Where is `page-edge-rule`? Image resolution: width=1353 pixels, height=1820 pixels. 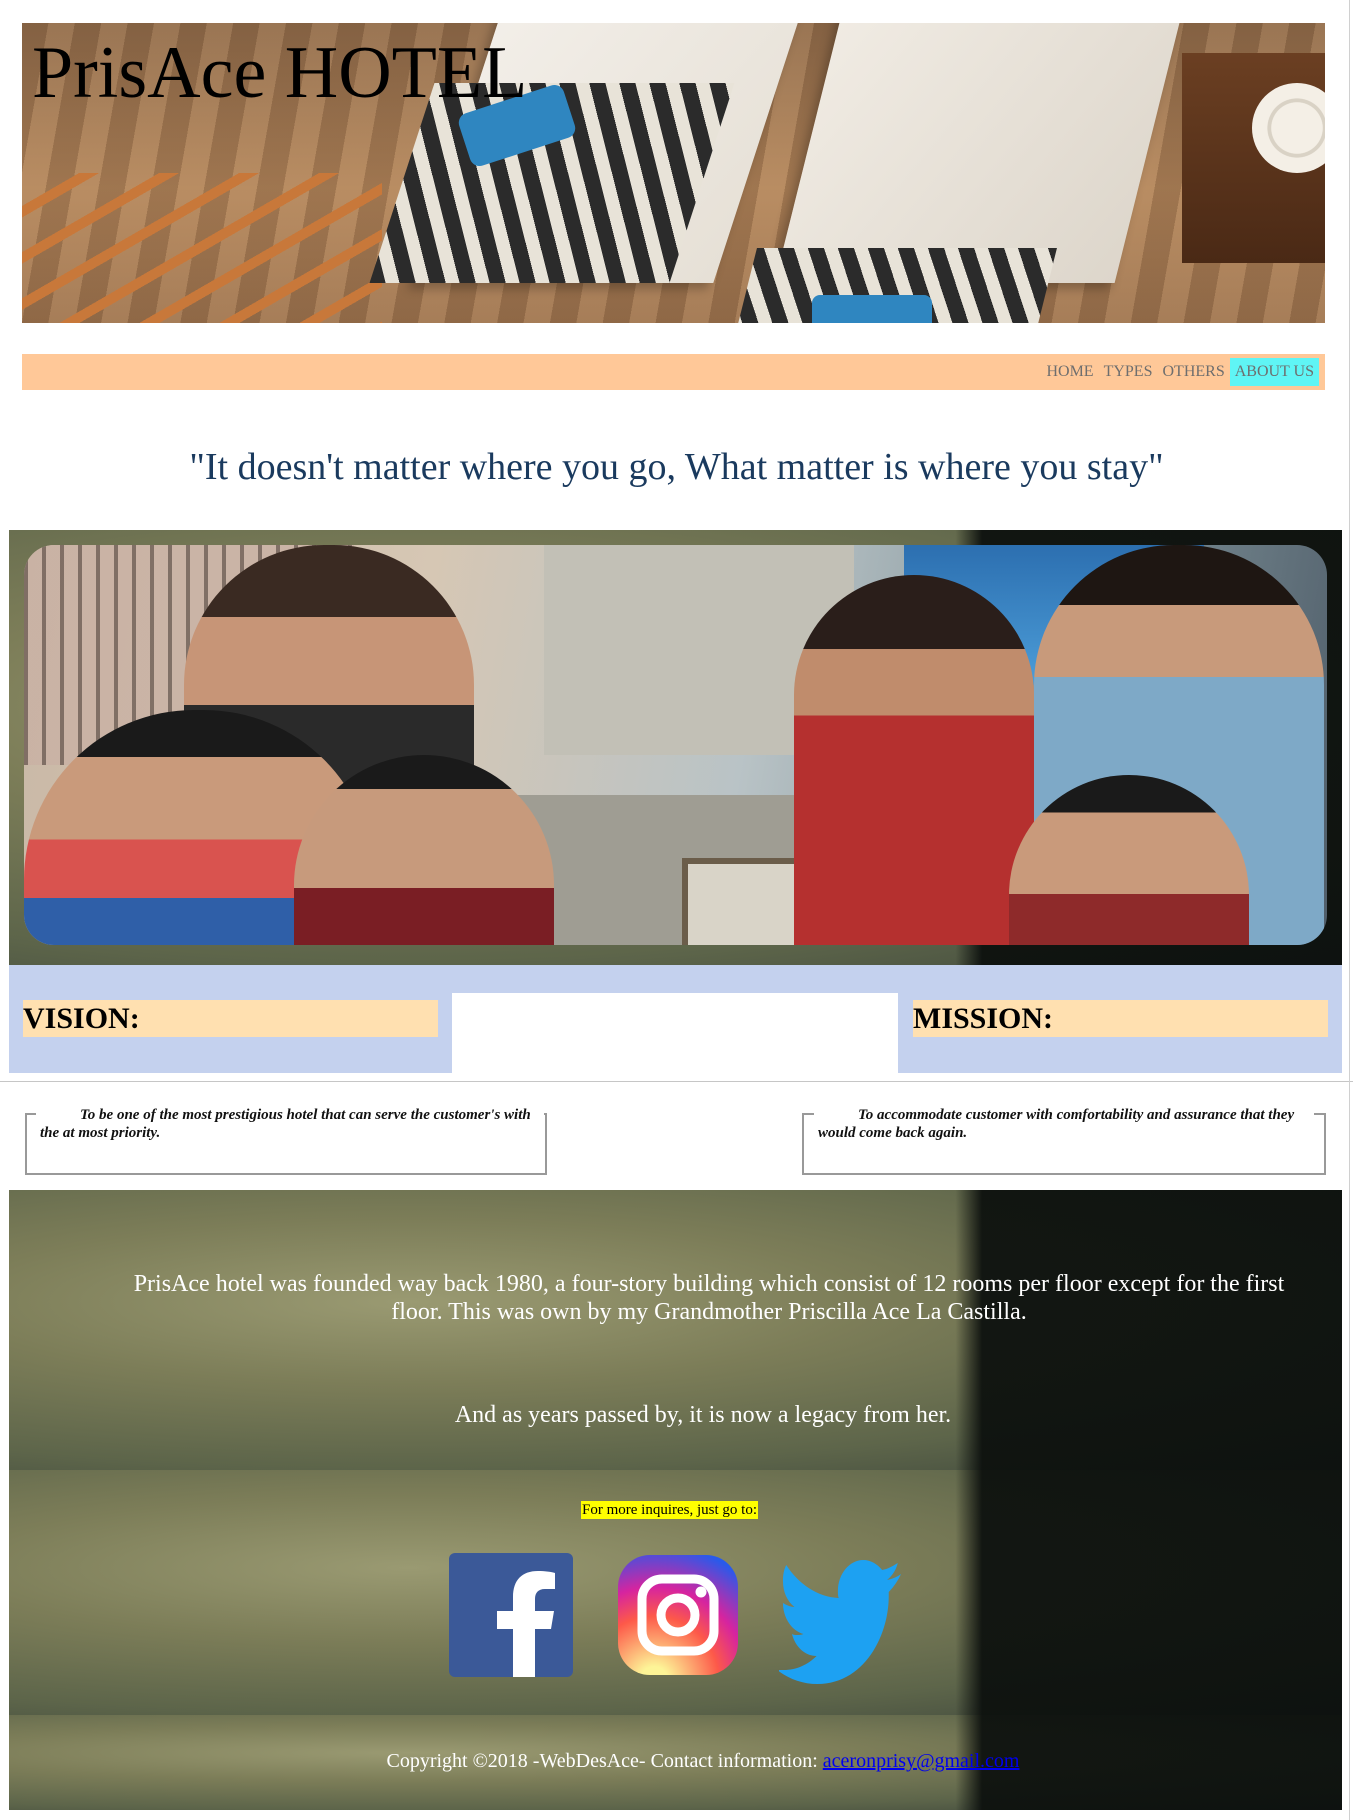 page-edge-rule is located at coordinates (1349, 910).